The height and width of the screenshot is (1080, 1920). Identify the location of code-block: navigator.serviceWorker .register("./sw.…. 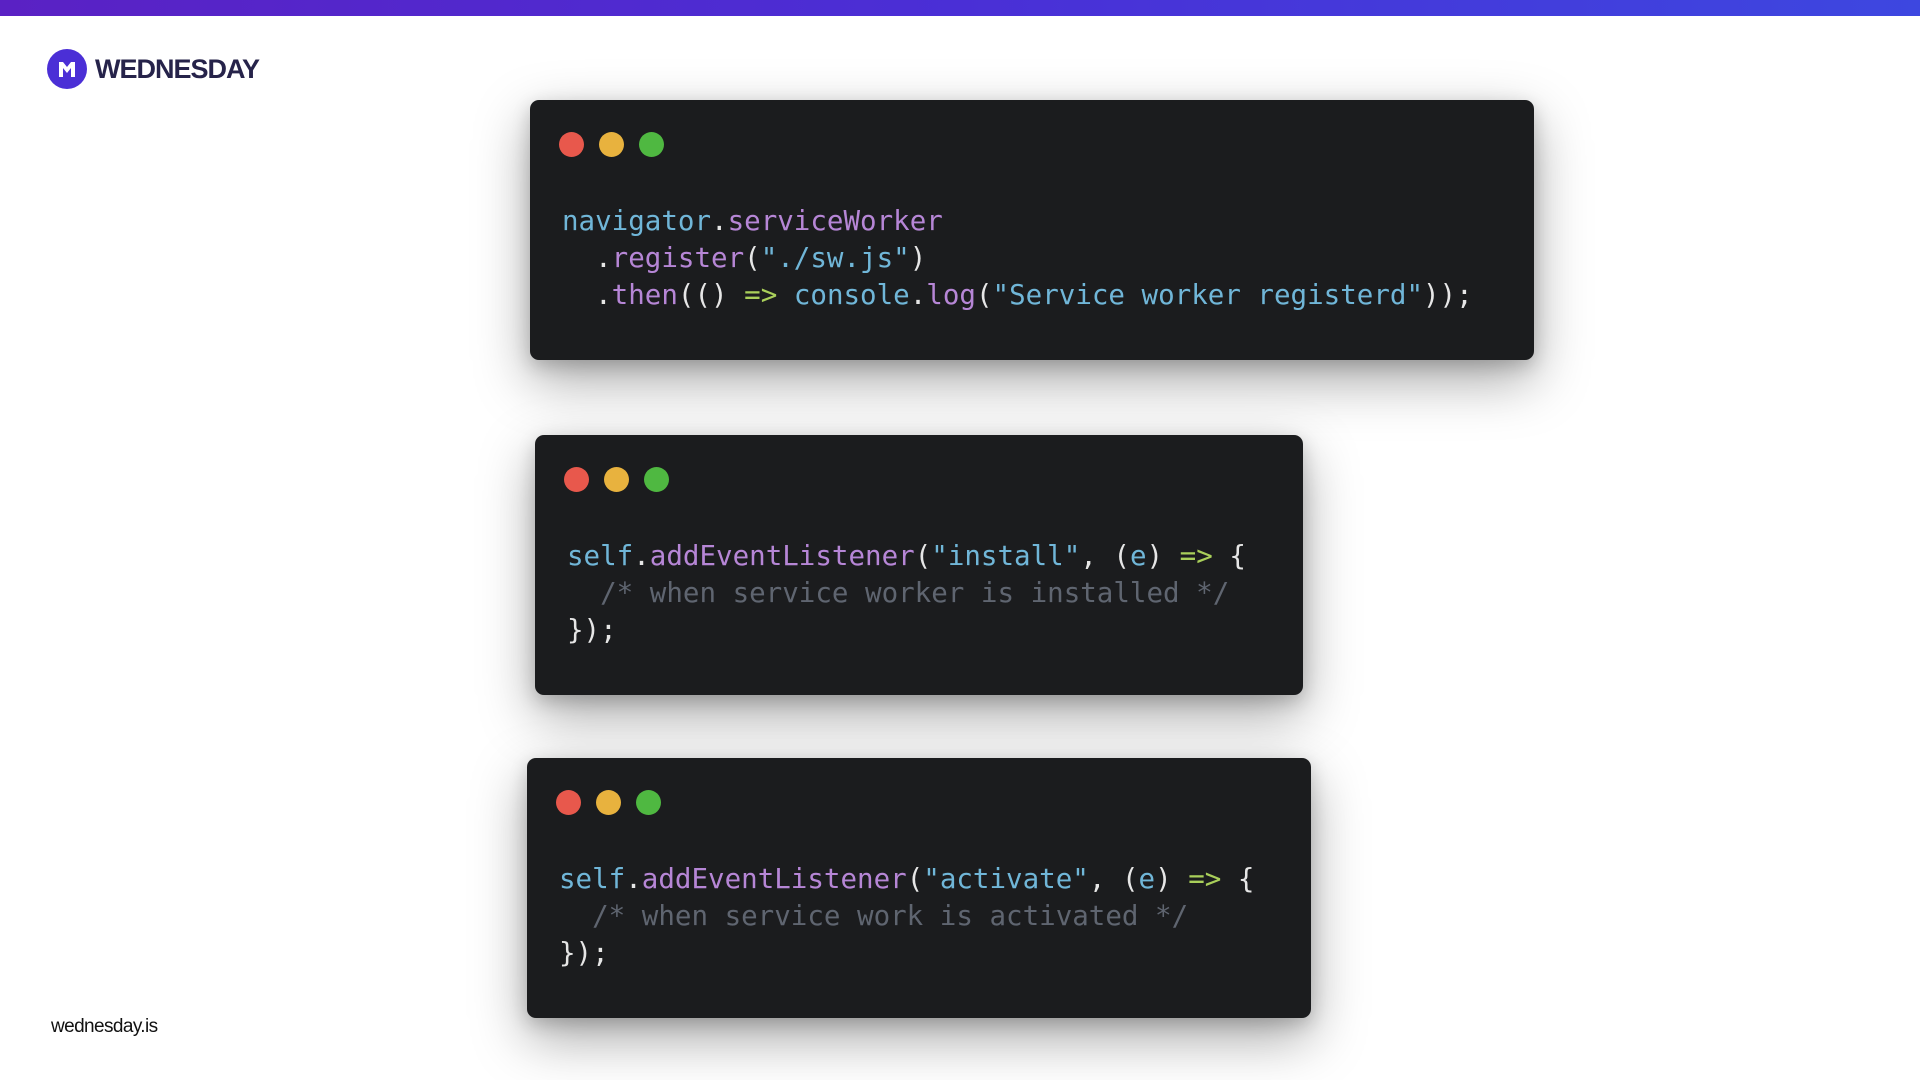
(1017, 258).